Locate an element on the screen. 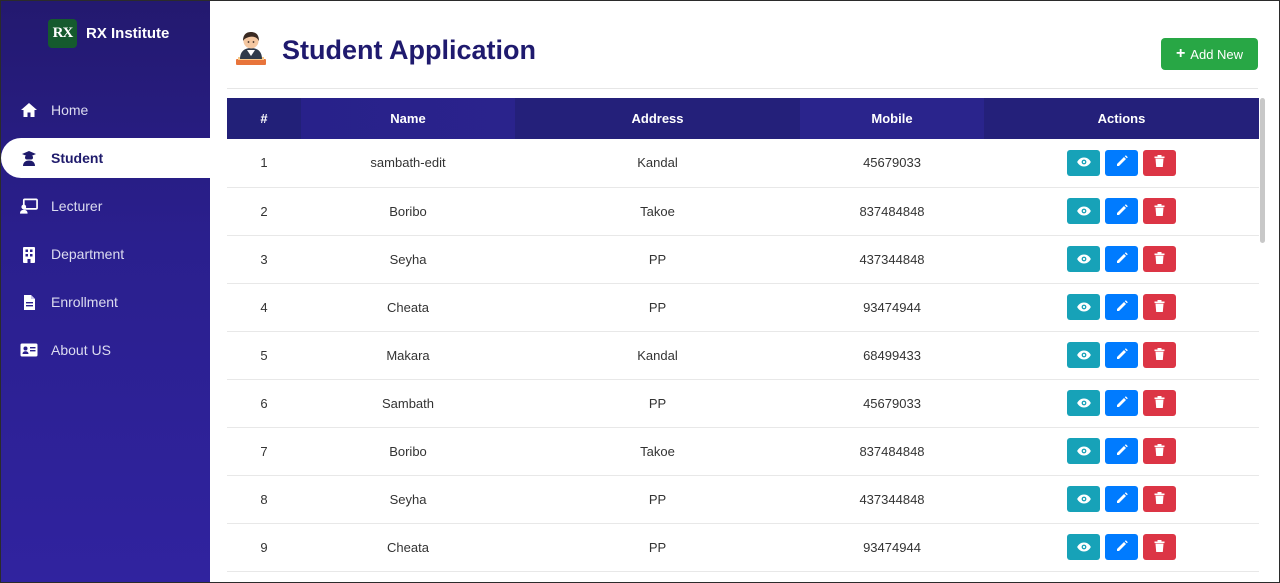  student-avatar-icon is located at coordinates (251, 50).